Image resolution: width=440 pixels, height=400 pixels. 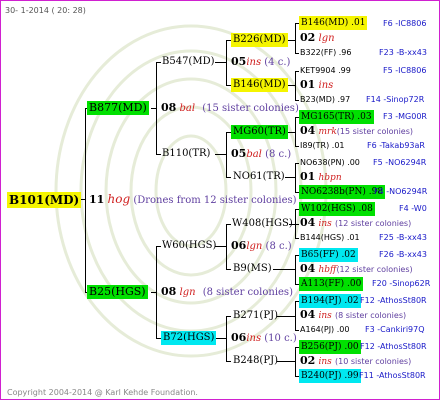 I want to click on gen4-ref-4-top: F5 -NO6294R, so click(x=400, y=162).